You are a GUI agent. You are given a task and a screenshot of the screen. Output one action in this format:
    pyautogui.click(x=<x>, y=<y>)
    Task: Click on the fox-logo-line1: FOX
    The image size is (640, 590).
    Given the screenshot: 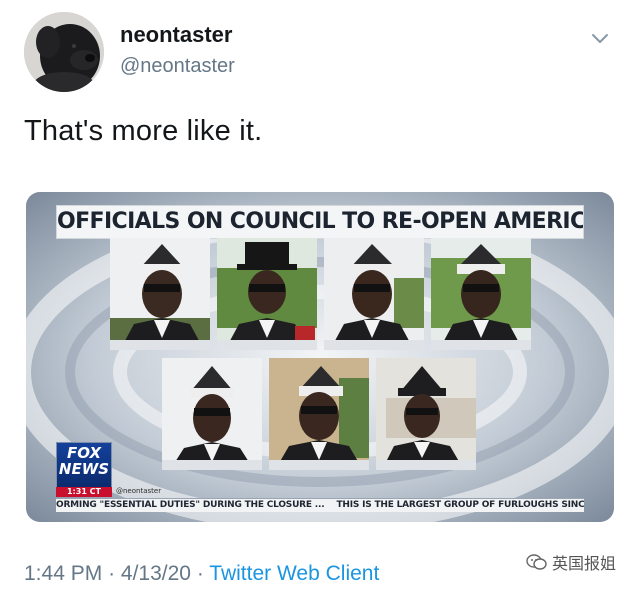 What is the action you would take?
    pyautogui.click(x=84, y=453)
    